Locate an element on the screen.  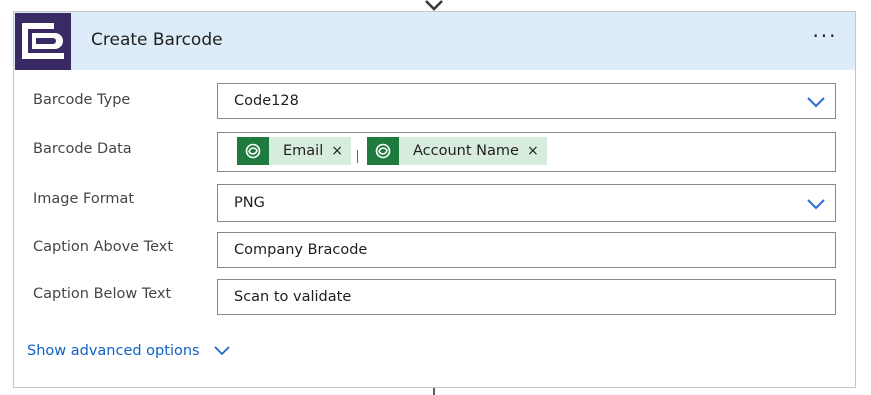
flow-connector-line is located at coordinates (434, 391).